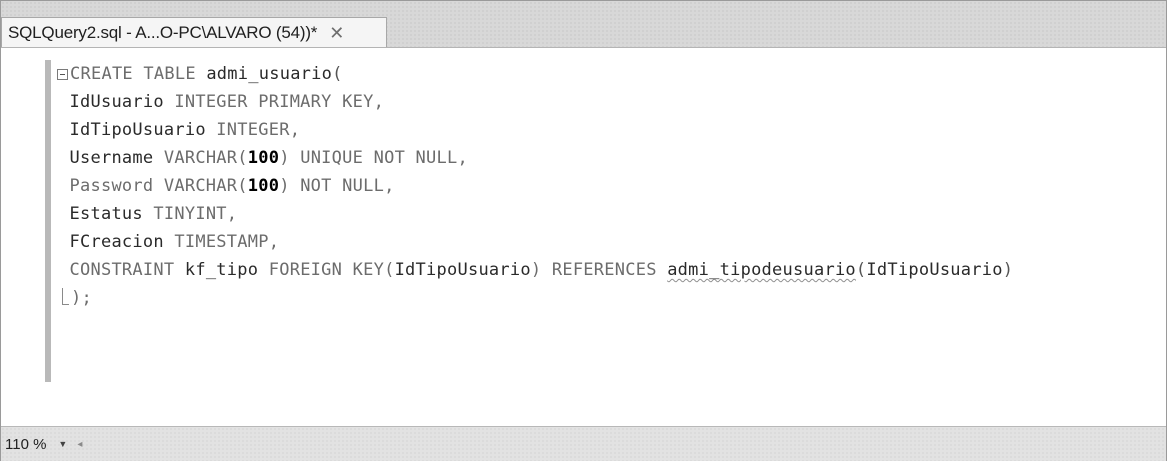 The image size is (1167, 461). Describe the element at coordinates (373, 158) in the screenshot. I see `code-token: ) UNIQUE NOT NULL,` at that location.